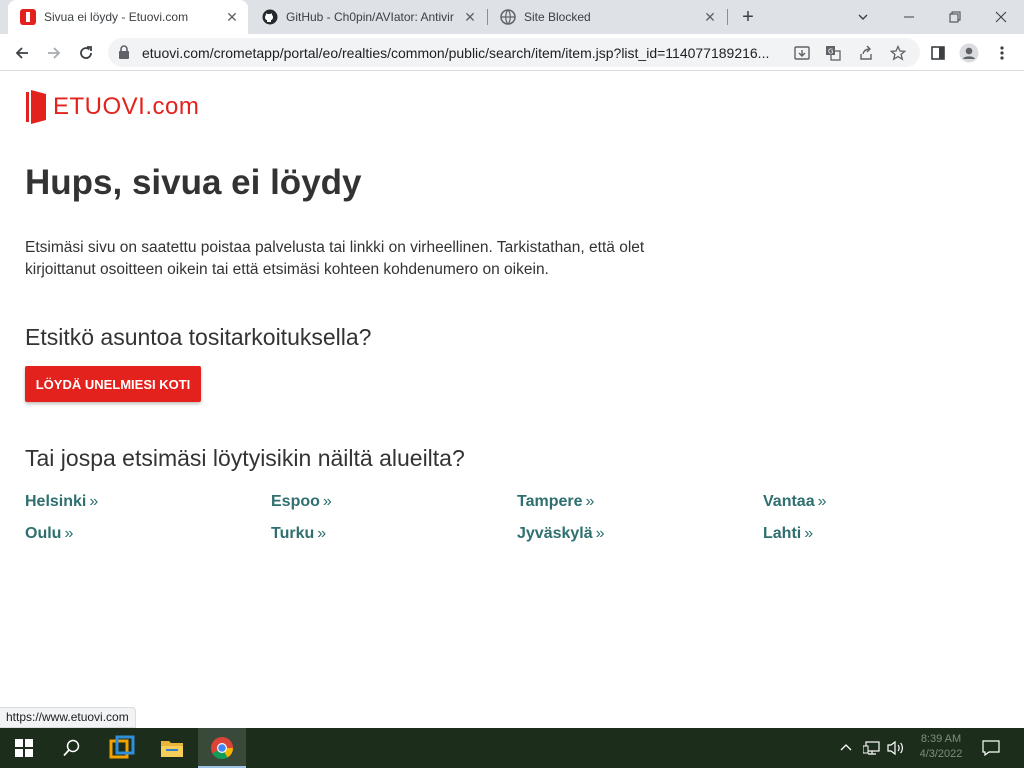 The height and width of the screenshot is (768, 1024). I want to click on folder-icon, so click(172, 749).